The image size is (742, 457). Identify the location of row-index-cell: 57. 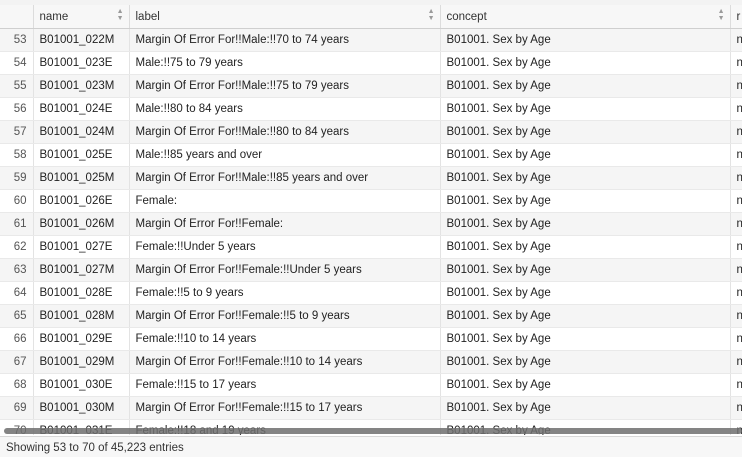
(17, 132).